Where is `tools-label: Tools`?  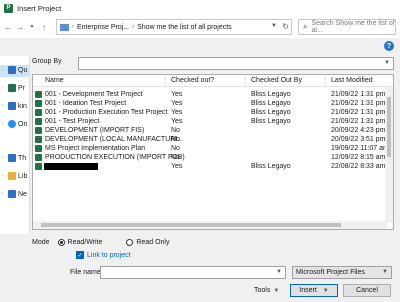 tools-label: Tools is located at coordinates (262, 290).